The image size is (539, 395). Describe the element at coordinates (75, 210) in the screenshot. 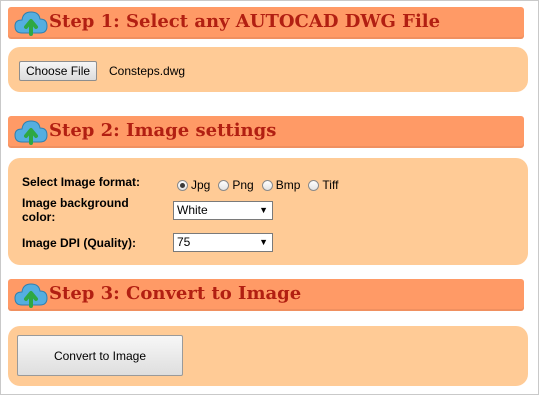

I see `background-color-label: Image background color:` at that location.